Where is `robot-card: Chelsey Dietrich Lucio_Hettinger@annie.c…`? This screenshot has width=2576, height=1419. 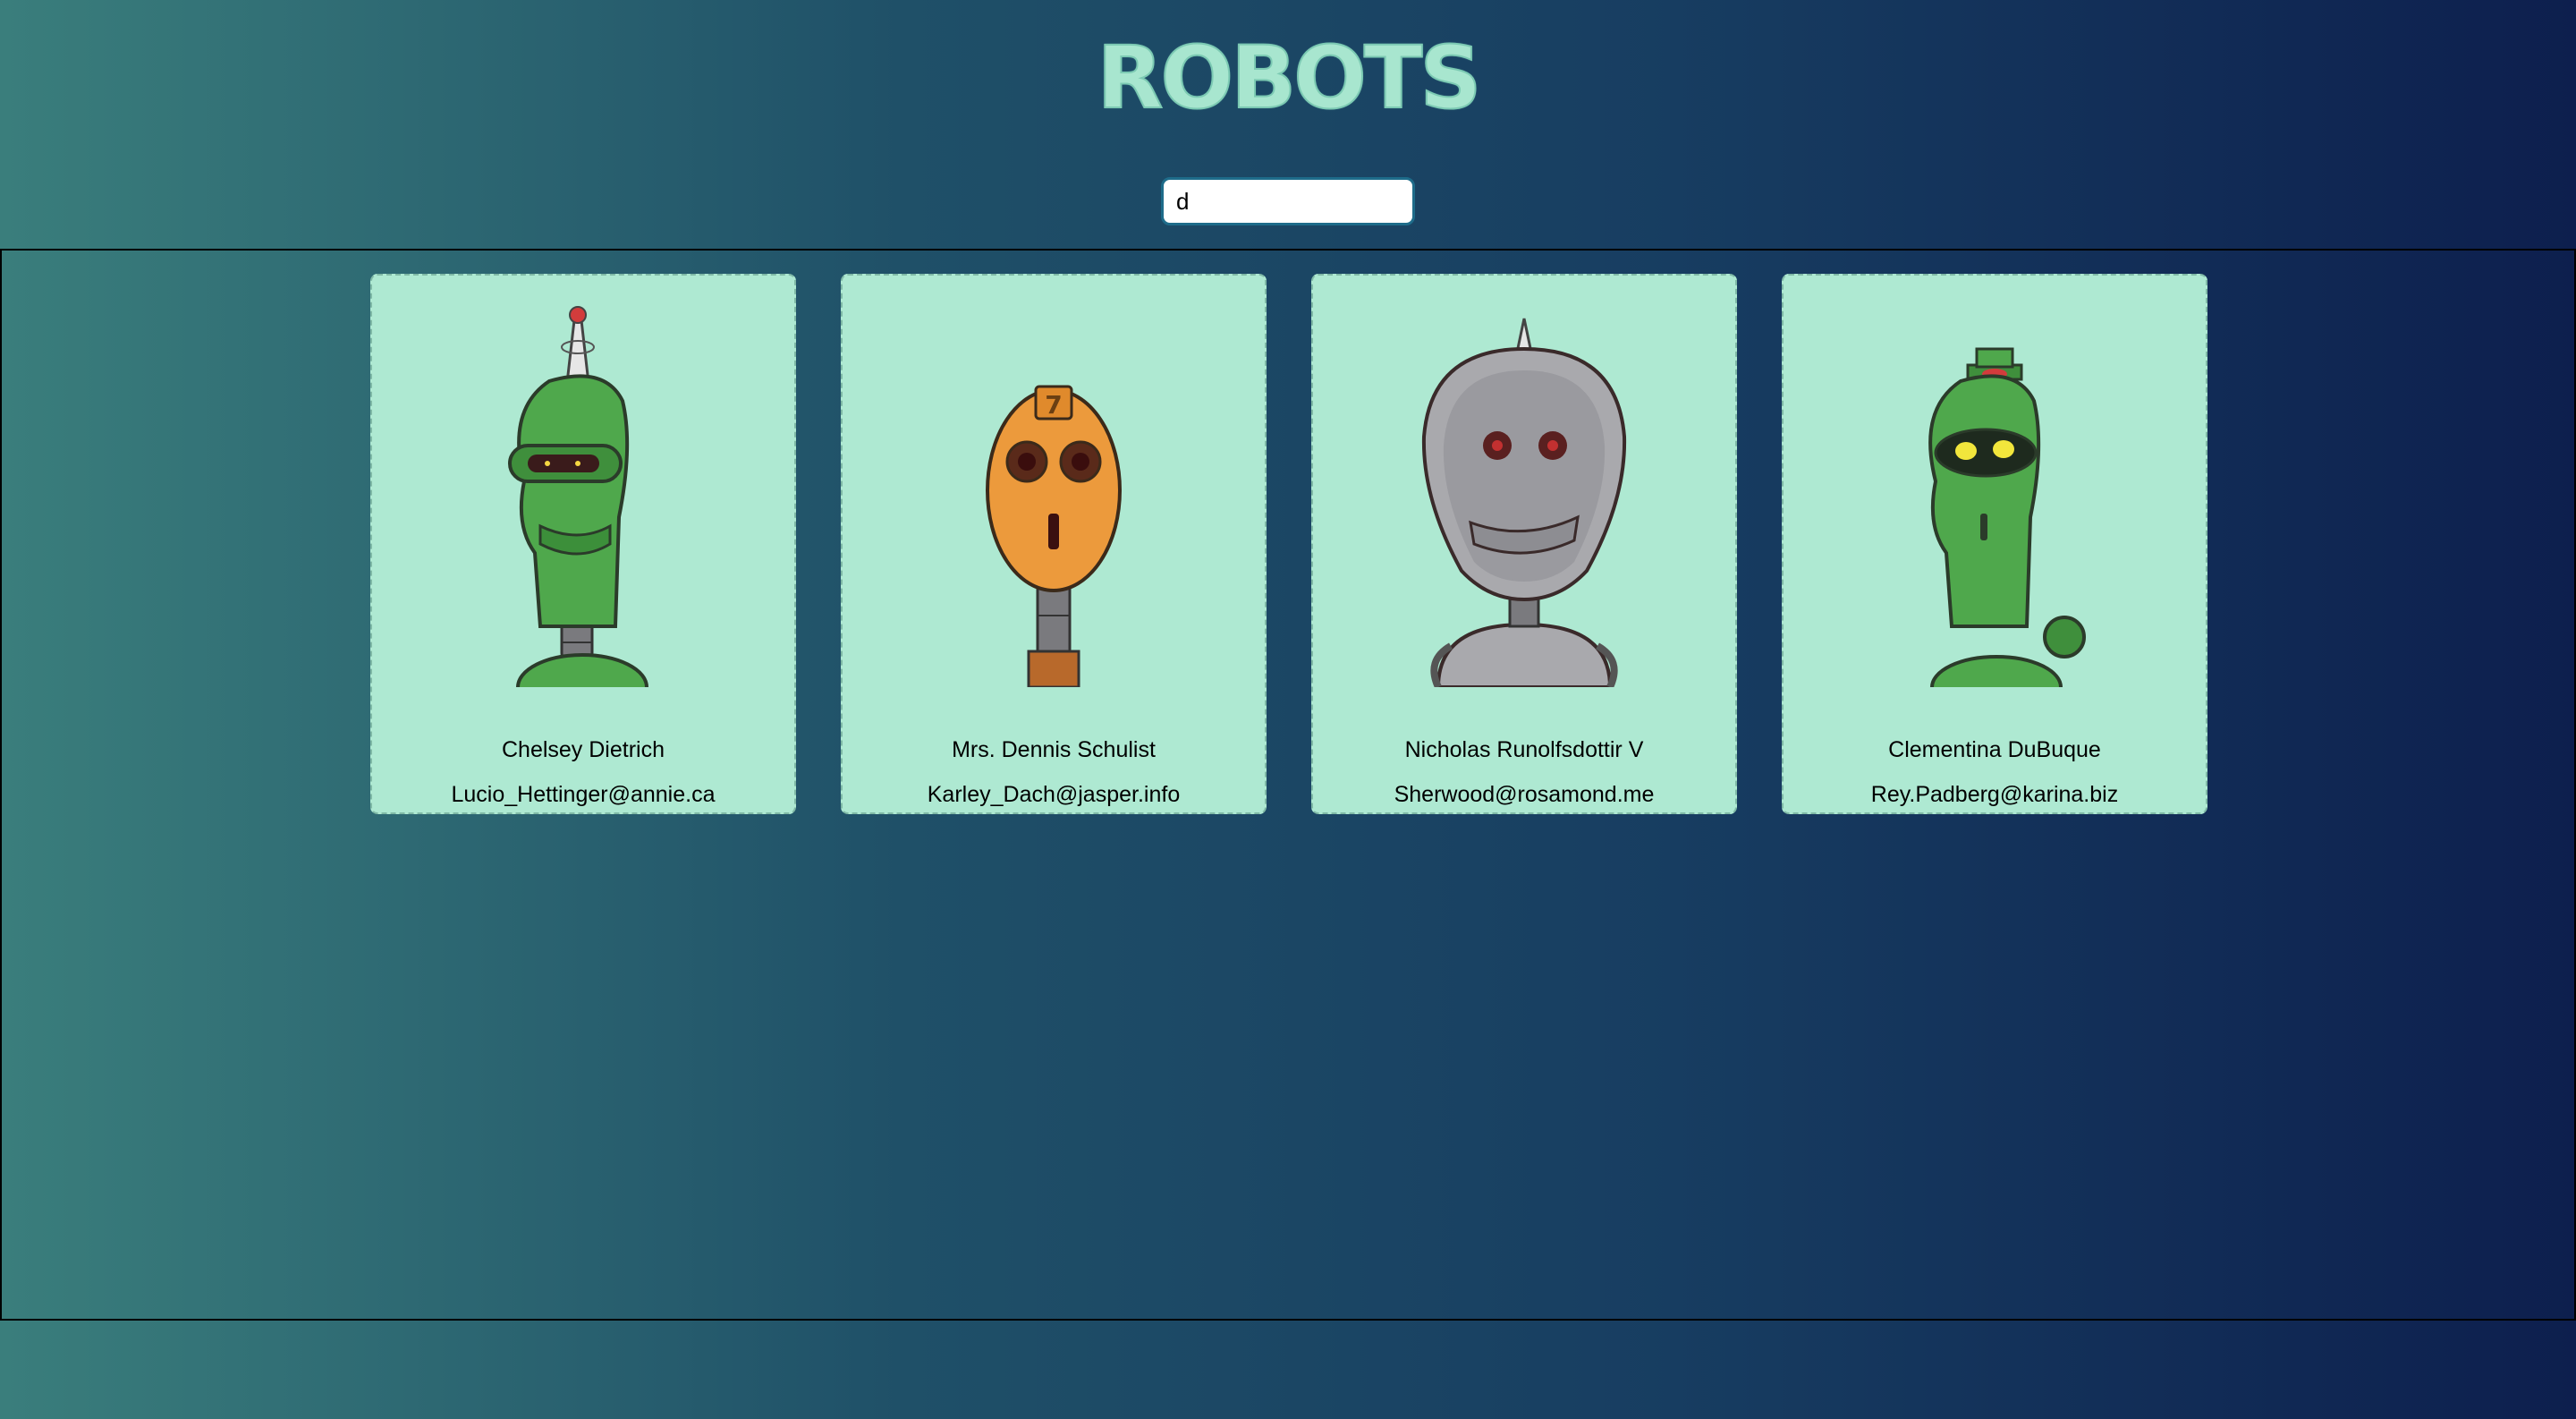
robot-card: Chelsey Dietrich Lucio_Hettinger@annie.c… is located at coordinates (583, 544).